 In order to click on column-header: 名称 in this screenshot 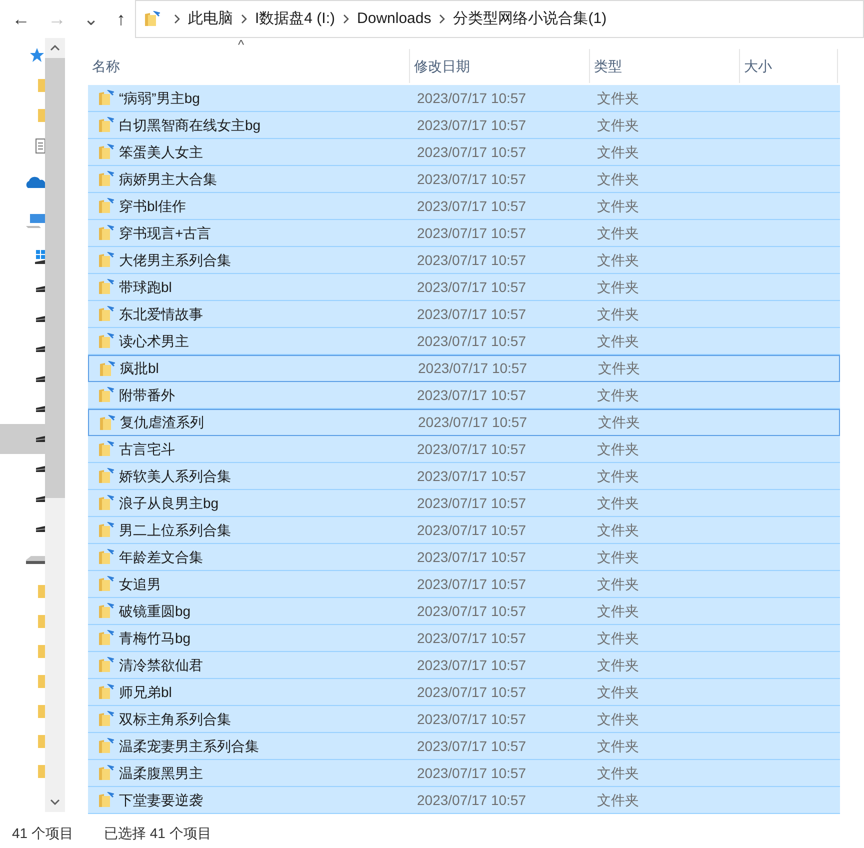, I will do `click(249, 66)`.